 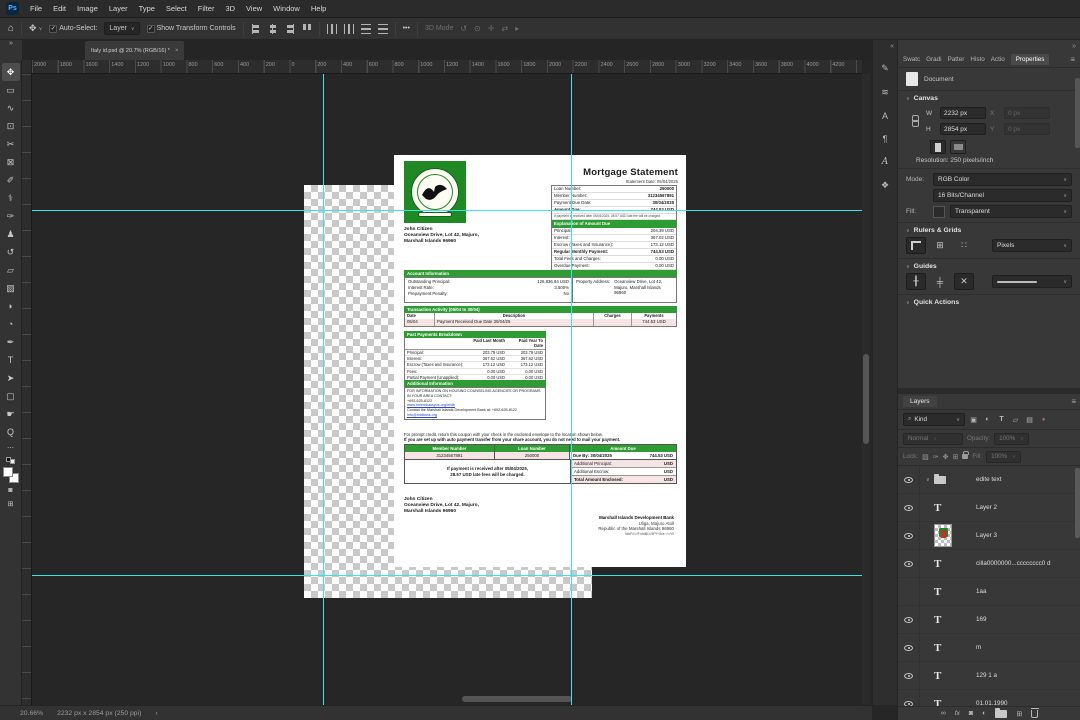 I want to click on lock-all-icon, so click(x=966, y=455).